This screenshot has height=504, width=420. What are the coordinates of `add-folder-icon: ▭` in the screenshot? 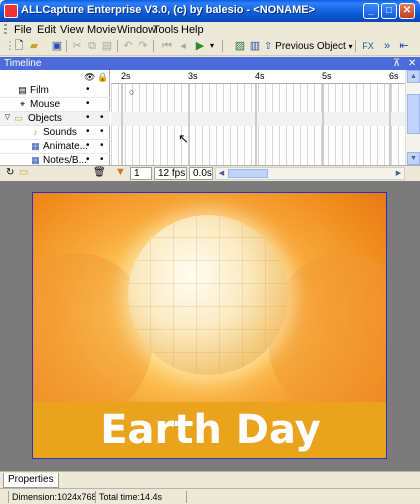 It's located at (23, 172).